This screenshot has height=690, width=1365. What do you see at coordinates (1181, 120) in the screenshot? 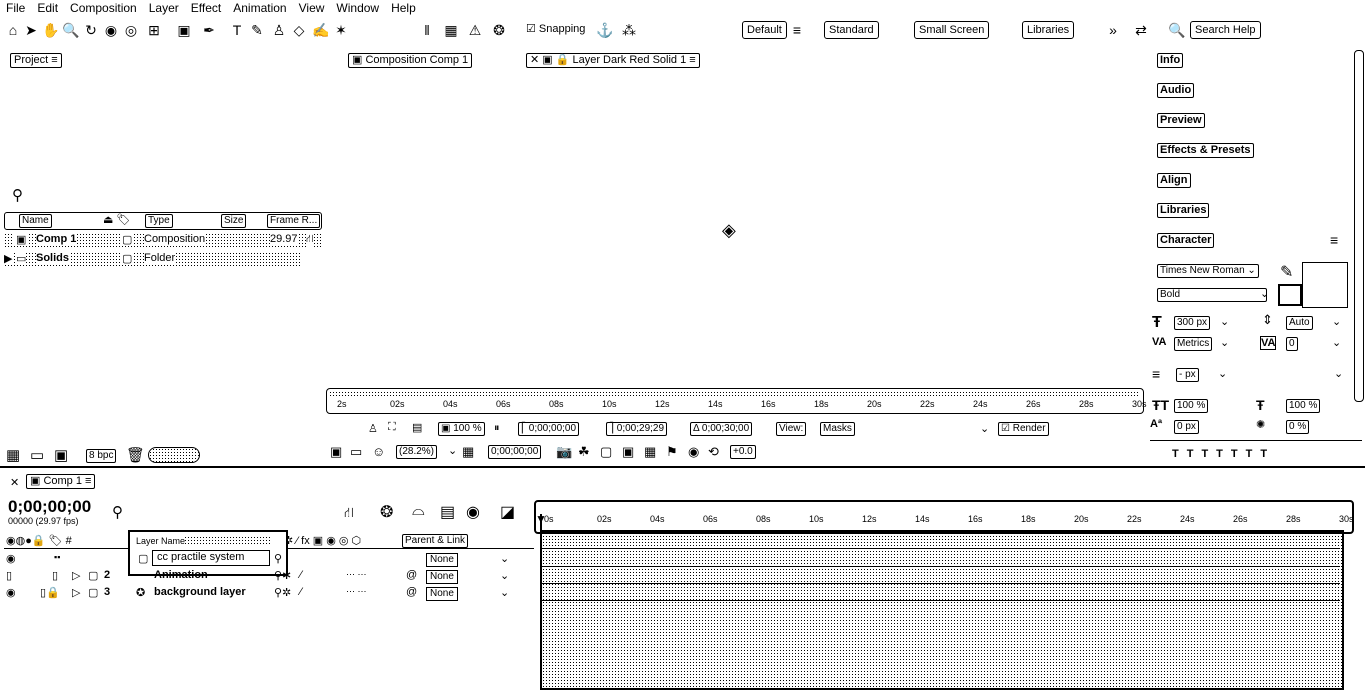
I see `panel-preview: Preview` at bounding box center [1181, 120].